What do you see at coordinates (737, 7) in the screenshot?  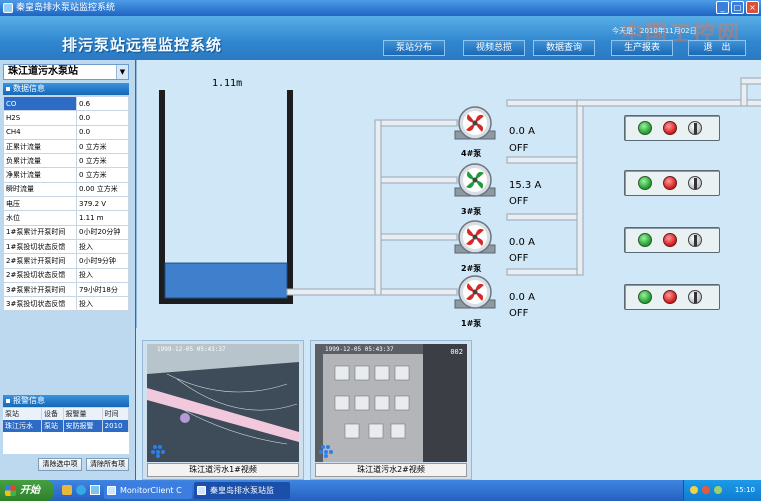 I see `maximize-button: □` at bounding box center [737, 7].